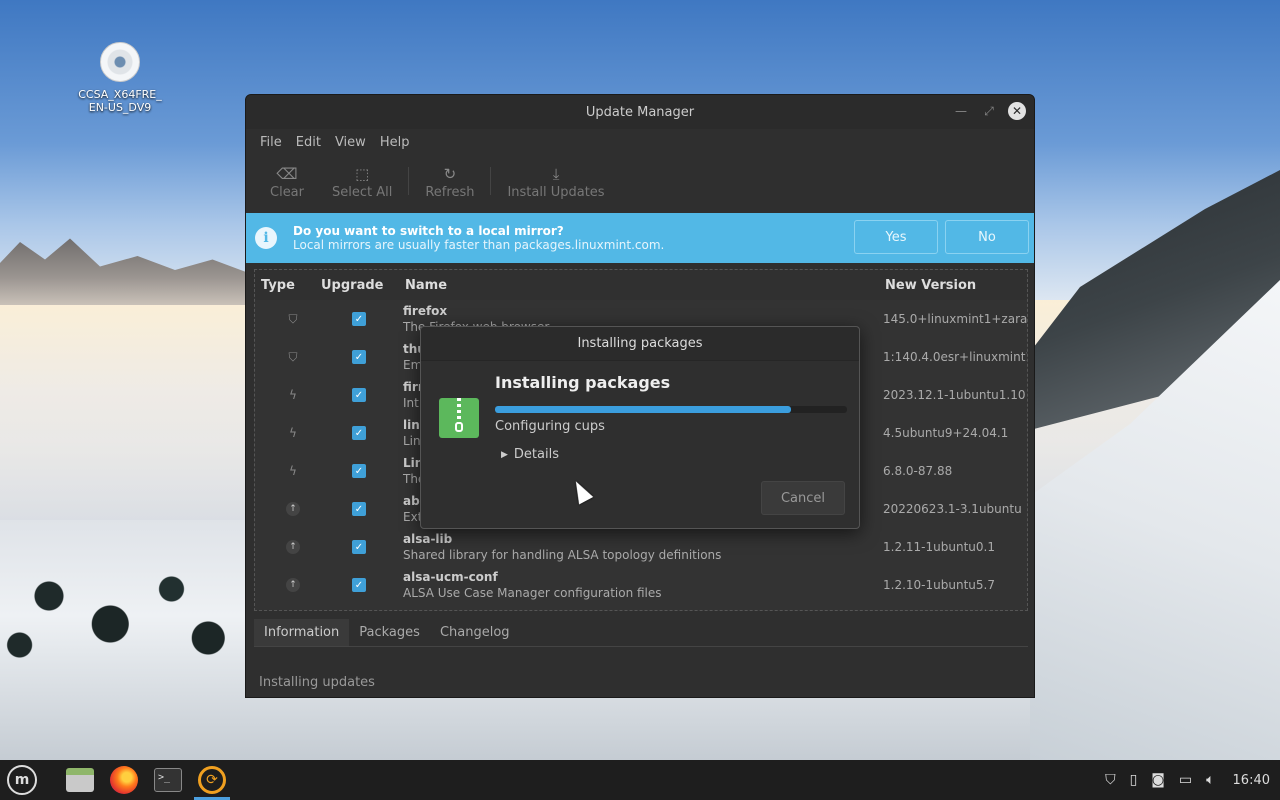 The image size is (1280, 800). What do you see at coordinates (939, 547) in the screenshot?
I see `package-version: 1.2.11-1ubuntu0.1` at bounding box center [939, 547].